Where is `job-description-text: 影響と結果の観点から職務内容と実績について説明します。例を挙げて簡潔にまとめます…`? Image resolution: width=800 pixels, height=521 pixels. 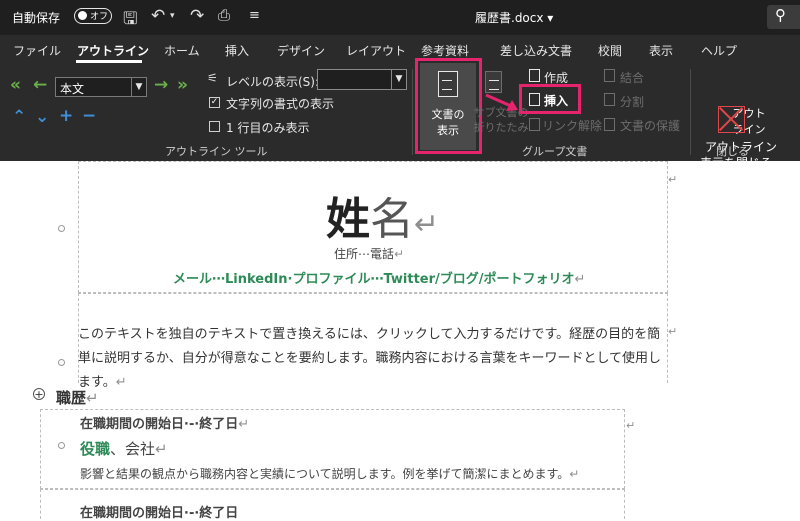
job-description-text: 影響と結果の観点から職務内容と実績について説明します。例を挙げて簡潔にまとめます… is located at coordinates (325, 474).